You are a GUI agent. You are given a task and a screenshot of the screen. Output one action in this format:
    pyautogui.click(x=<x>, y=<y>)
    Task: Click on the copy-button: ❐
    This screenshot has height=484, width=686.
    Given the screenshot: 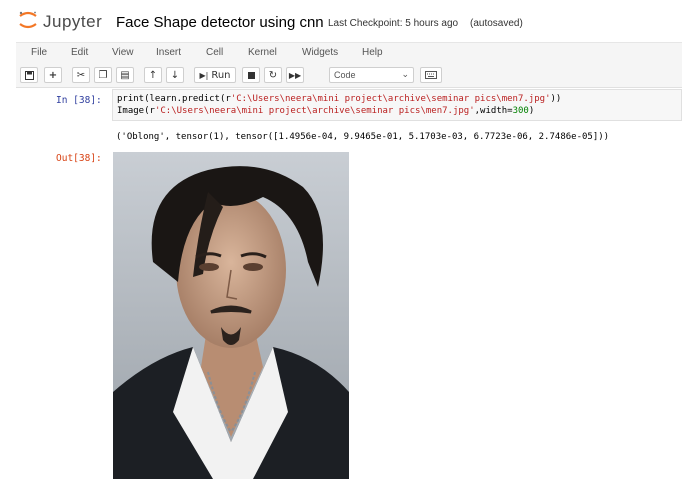 What is the action you would take?
    pyautogui.click(x=103, y=75)
    